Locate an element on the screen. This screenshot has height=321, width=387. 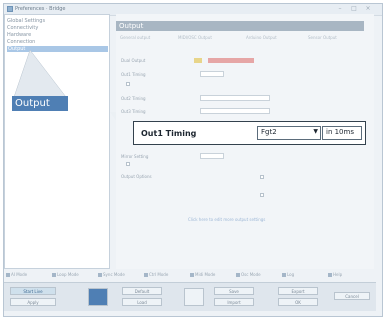
apply-button: Apply is located at coordinates (33, 302).